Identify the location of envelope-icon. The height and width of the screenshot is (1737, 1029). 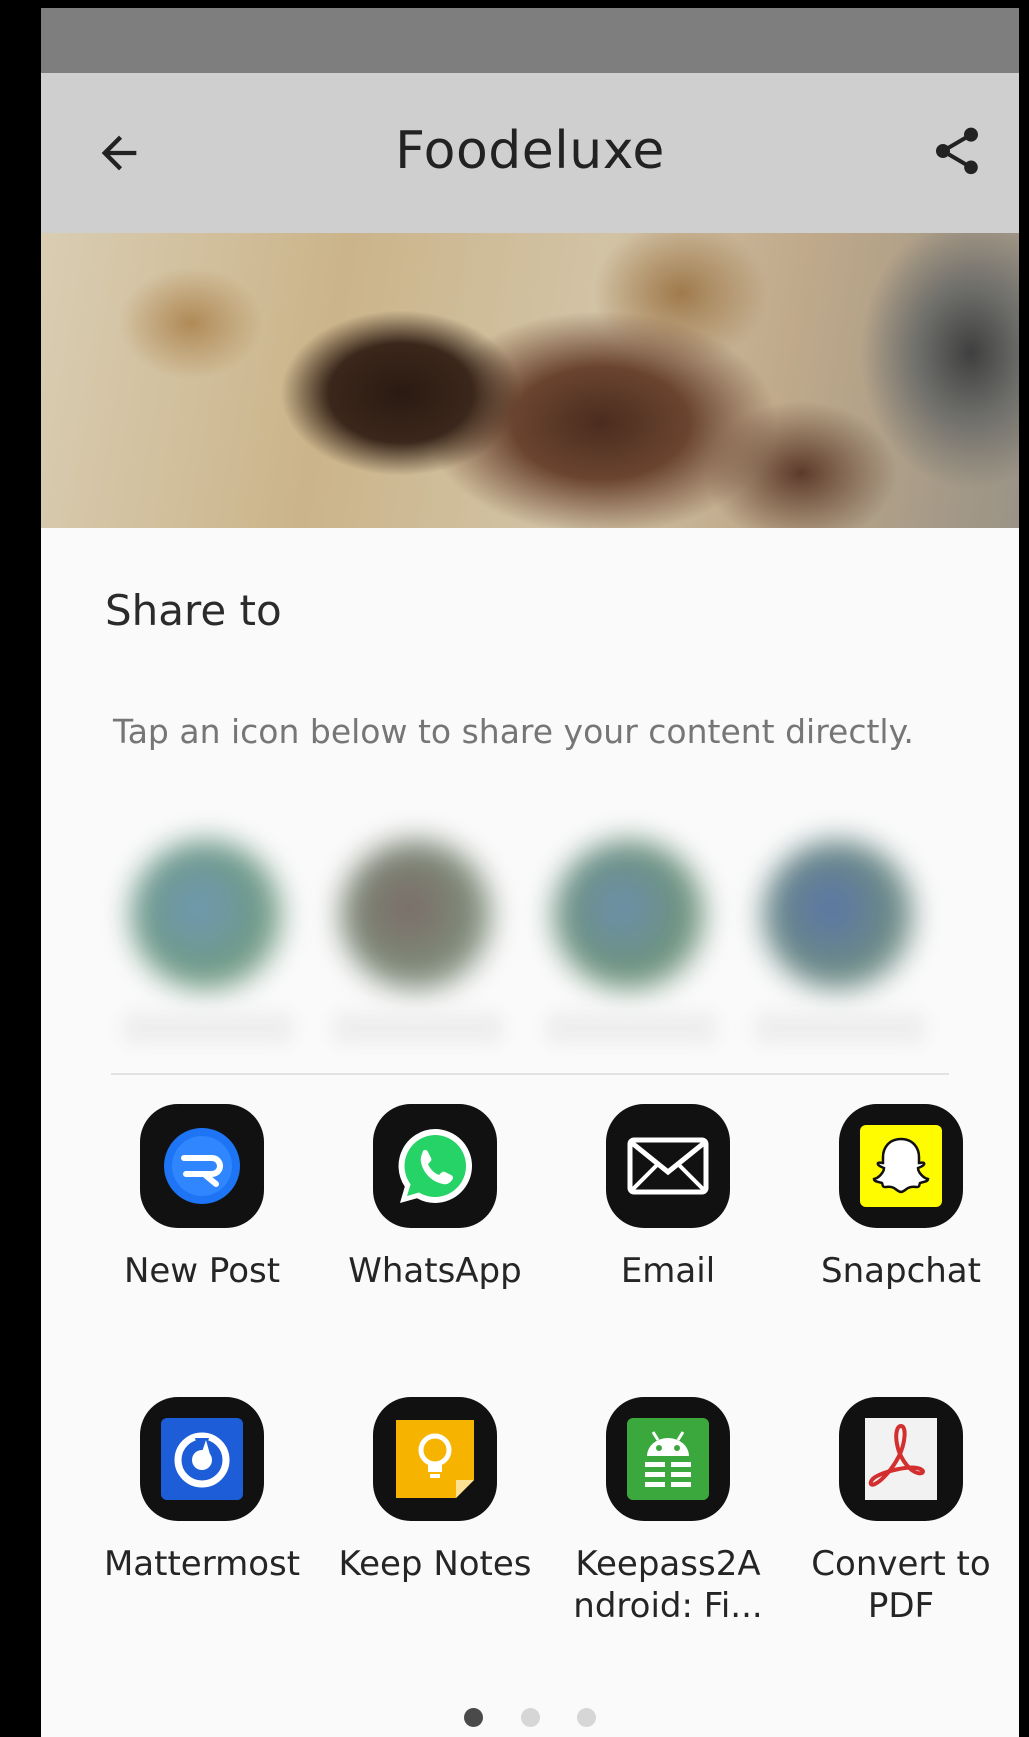
(668, 1166).